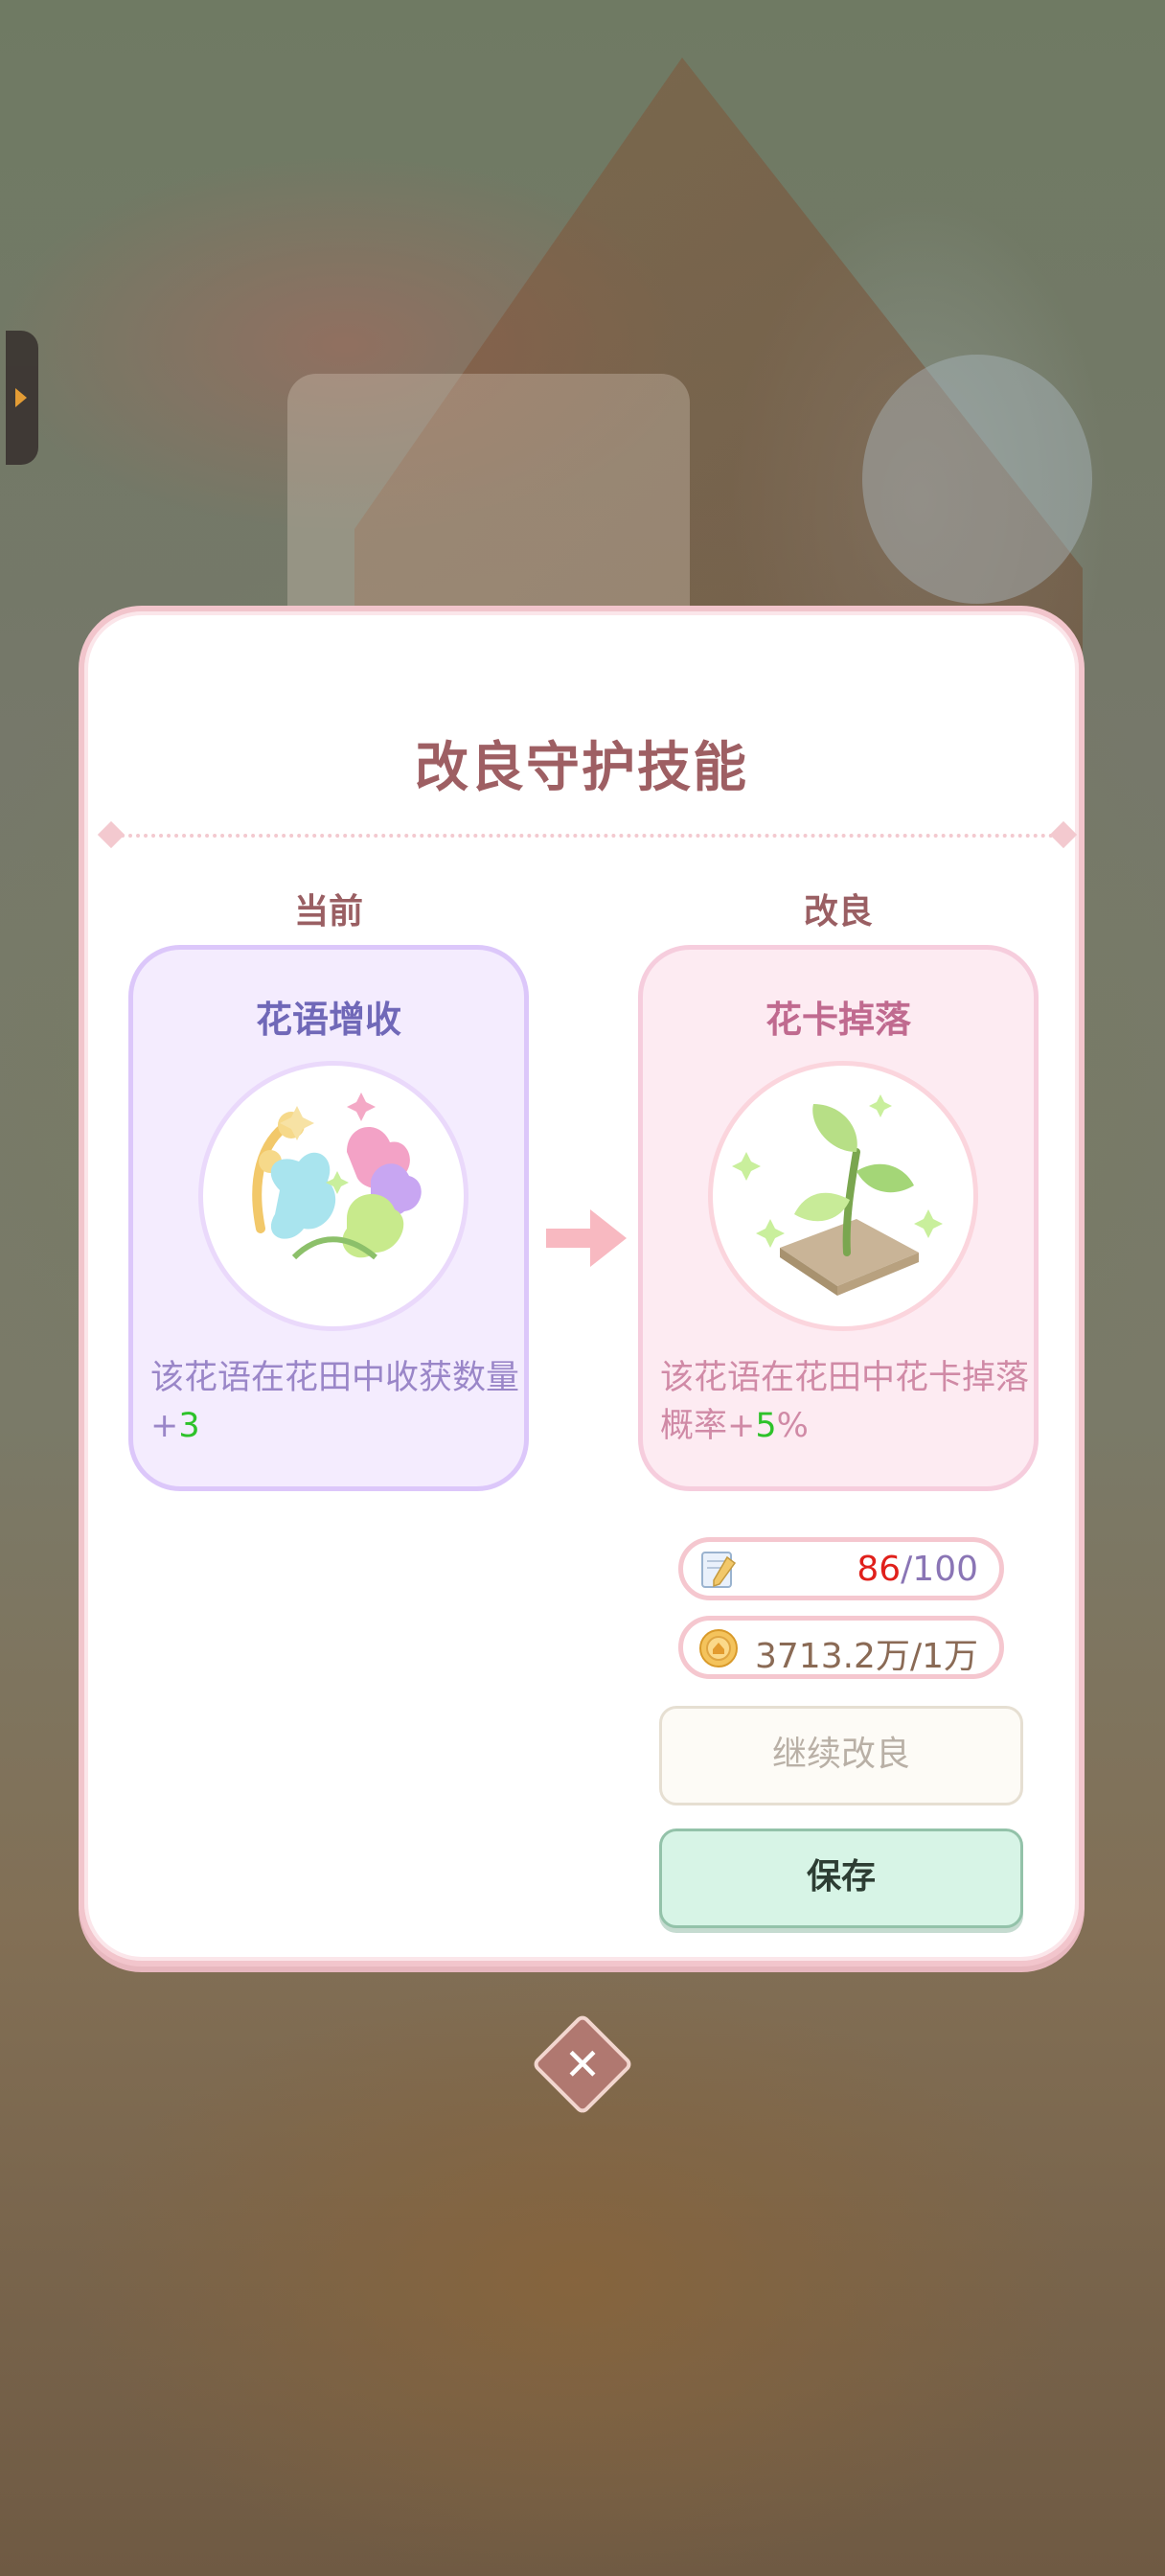 This screenshot has height=2576, width=1165. Describe the element at coordinates (1063, 834) in the screenshot. I see `divider-diamond-right` at that location.